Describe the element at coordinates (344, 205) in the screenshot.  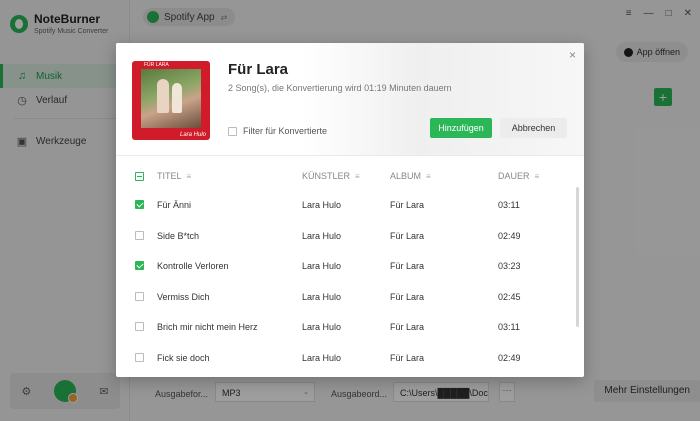
I see `table-row: Für Änni Lara Hulo Für Lara 03:11` at that location.